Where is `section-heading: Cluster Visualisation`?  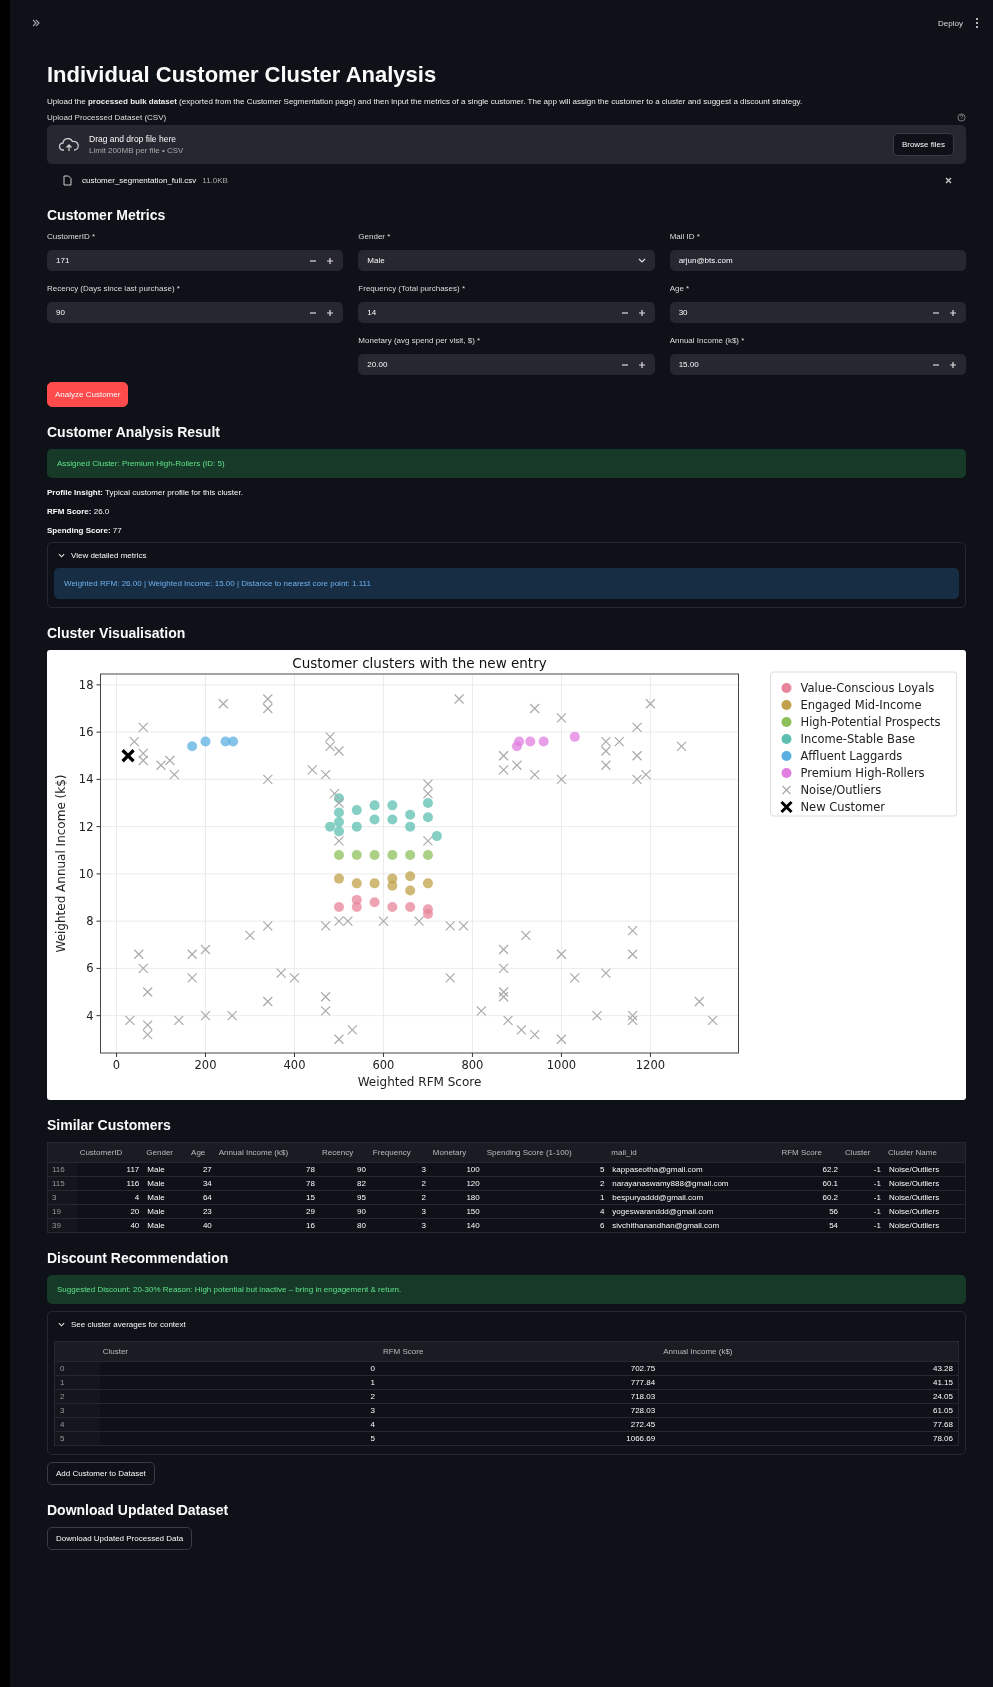 section-heading: Cluster Visualisation is located at coordinates (117, 633).